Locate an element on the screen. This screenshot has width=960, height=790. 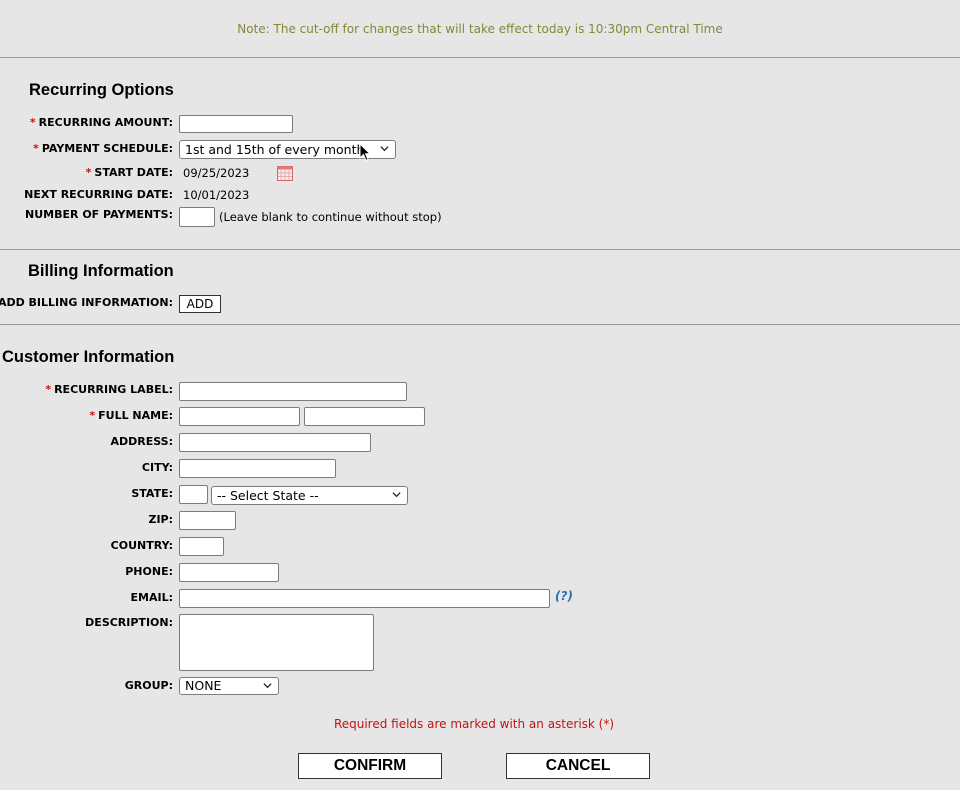
next-recurring-date-value: 10/01/2023 is located at coordinates (216, 195).